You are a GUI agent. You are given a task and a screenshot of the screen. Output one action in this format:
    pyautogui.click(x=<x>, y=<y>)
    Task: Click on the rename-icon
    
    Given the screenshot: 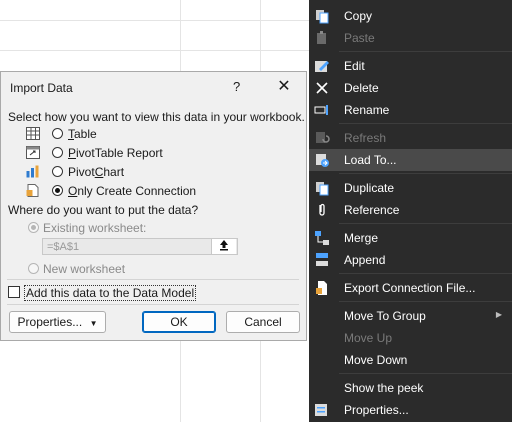 What is the action you would take?
    pyautogui.click(x=321, y=110)
    